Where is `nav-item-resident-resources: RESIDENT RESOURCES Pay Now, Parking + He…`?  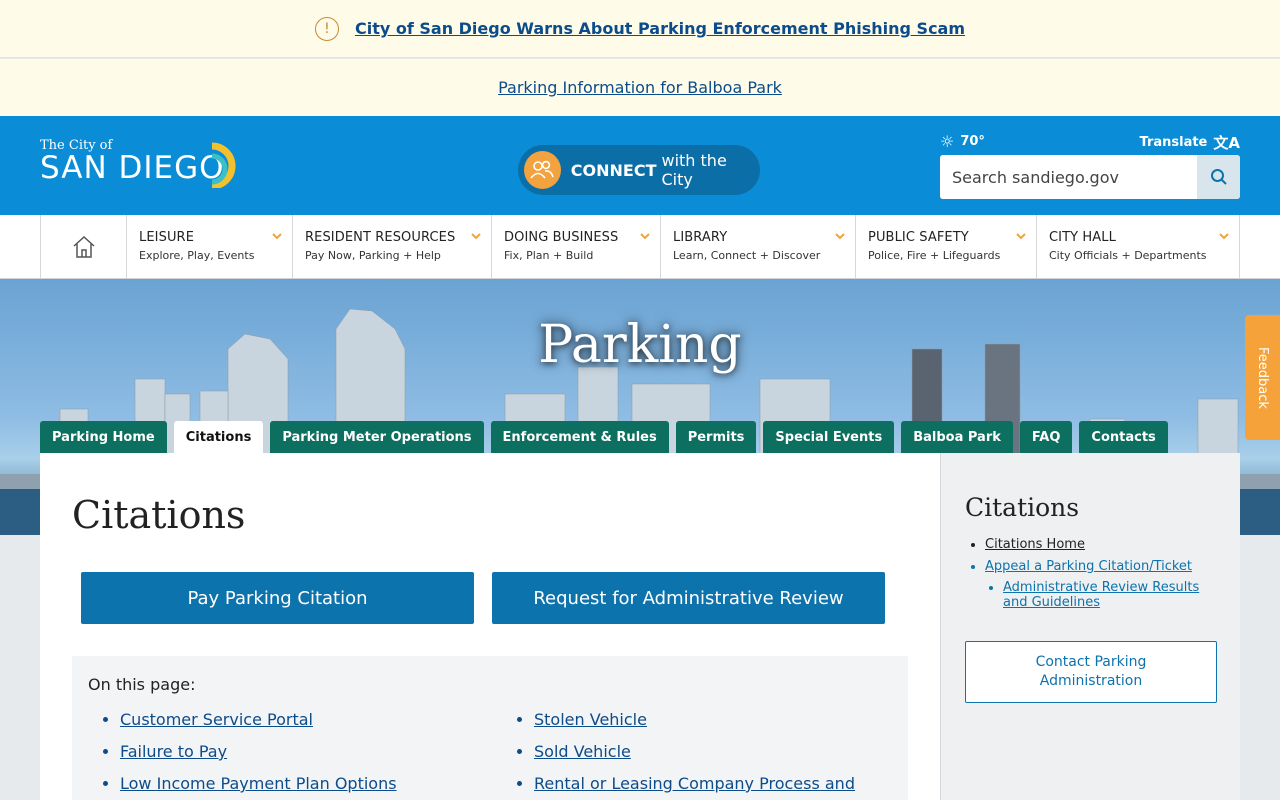 nav-item-resident-resources: RESIDENT RESOURCES Pay Now, Parking + He… is located at coordinates (392, 247).